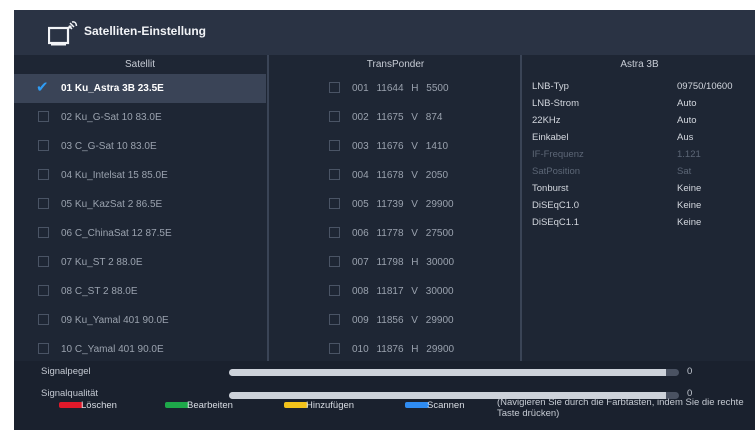  What do you see at coordinates (555, 103) in the screenshot?
I see `info-label: LNB-Strom` at bounding box center [555, 103].